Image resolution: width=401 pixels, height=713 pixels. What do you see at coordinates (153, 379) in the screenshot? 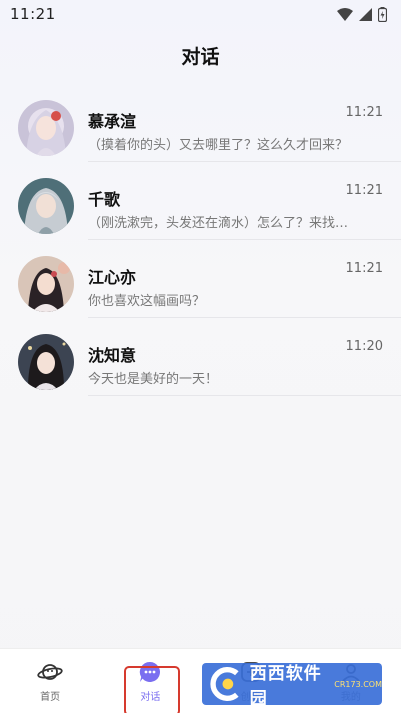
I see `chat-preview: 今天也是美好的一天！` at bounding box center [153, 379].